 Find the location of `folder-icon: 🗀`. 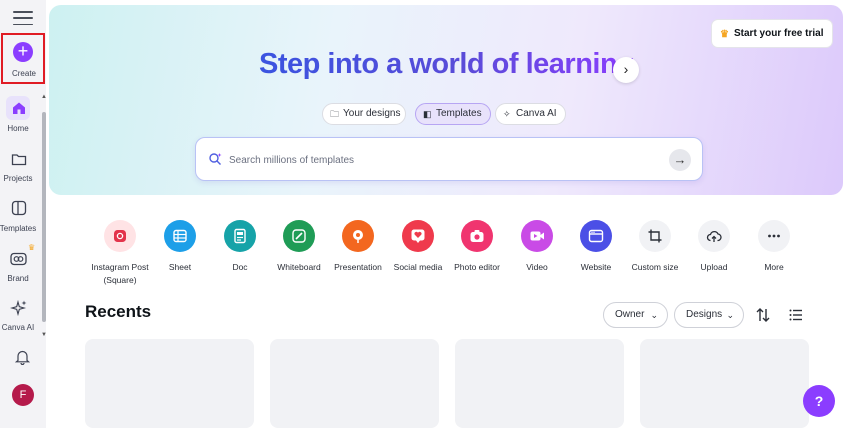

folder-icon: 🗀 is located at coordinates (335, 114).